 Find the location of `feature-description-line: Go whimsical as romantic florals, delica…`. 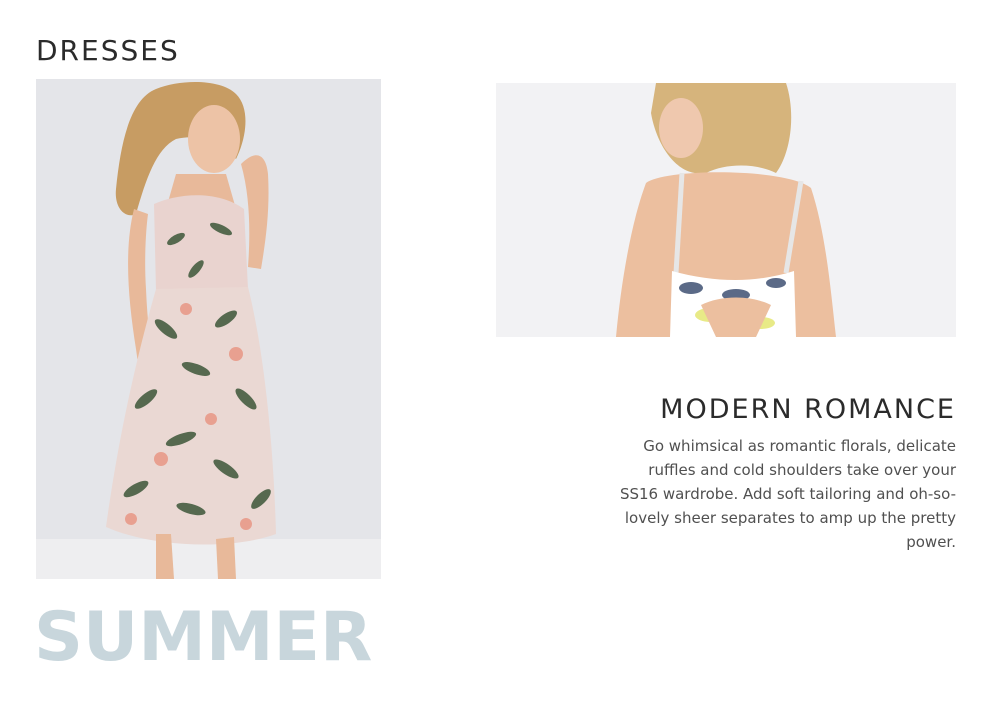

feature-description-line: Go whimsical as romantic florals, delica… is located at coordinates (799, 446).